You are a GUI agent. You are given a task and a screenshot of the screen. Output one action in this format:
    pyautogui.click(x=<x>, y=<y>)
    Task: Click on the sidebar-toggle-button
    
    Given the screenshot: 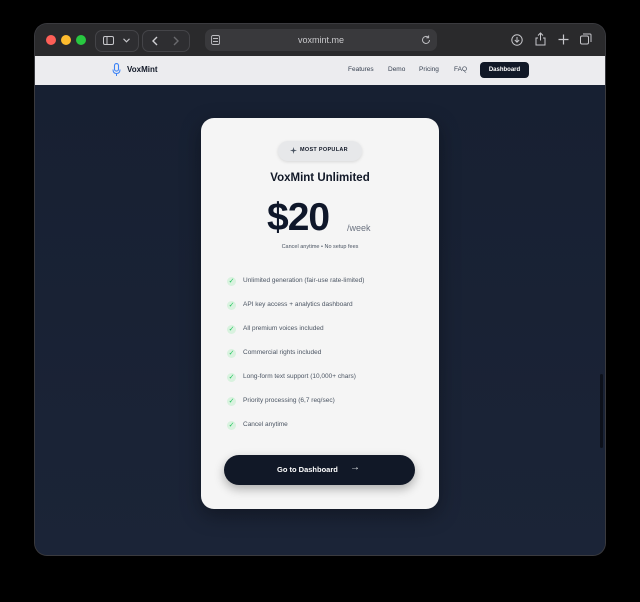 What is the action you would take?
    pyautogui.click(x=117, y=41)
    